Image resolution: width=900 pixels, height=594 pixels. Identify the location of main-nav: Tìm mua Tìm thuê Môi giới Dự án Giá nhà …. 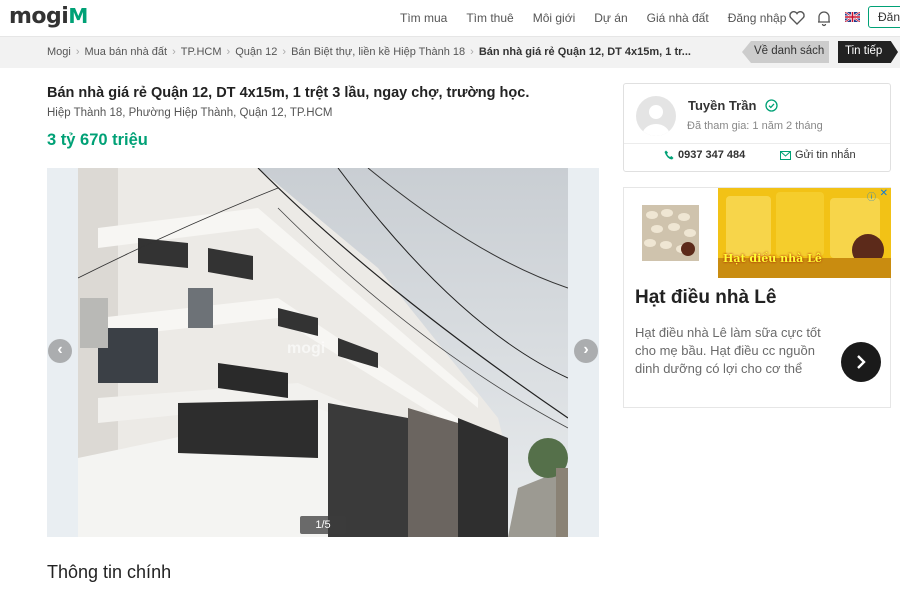
(602, 18).